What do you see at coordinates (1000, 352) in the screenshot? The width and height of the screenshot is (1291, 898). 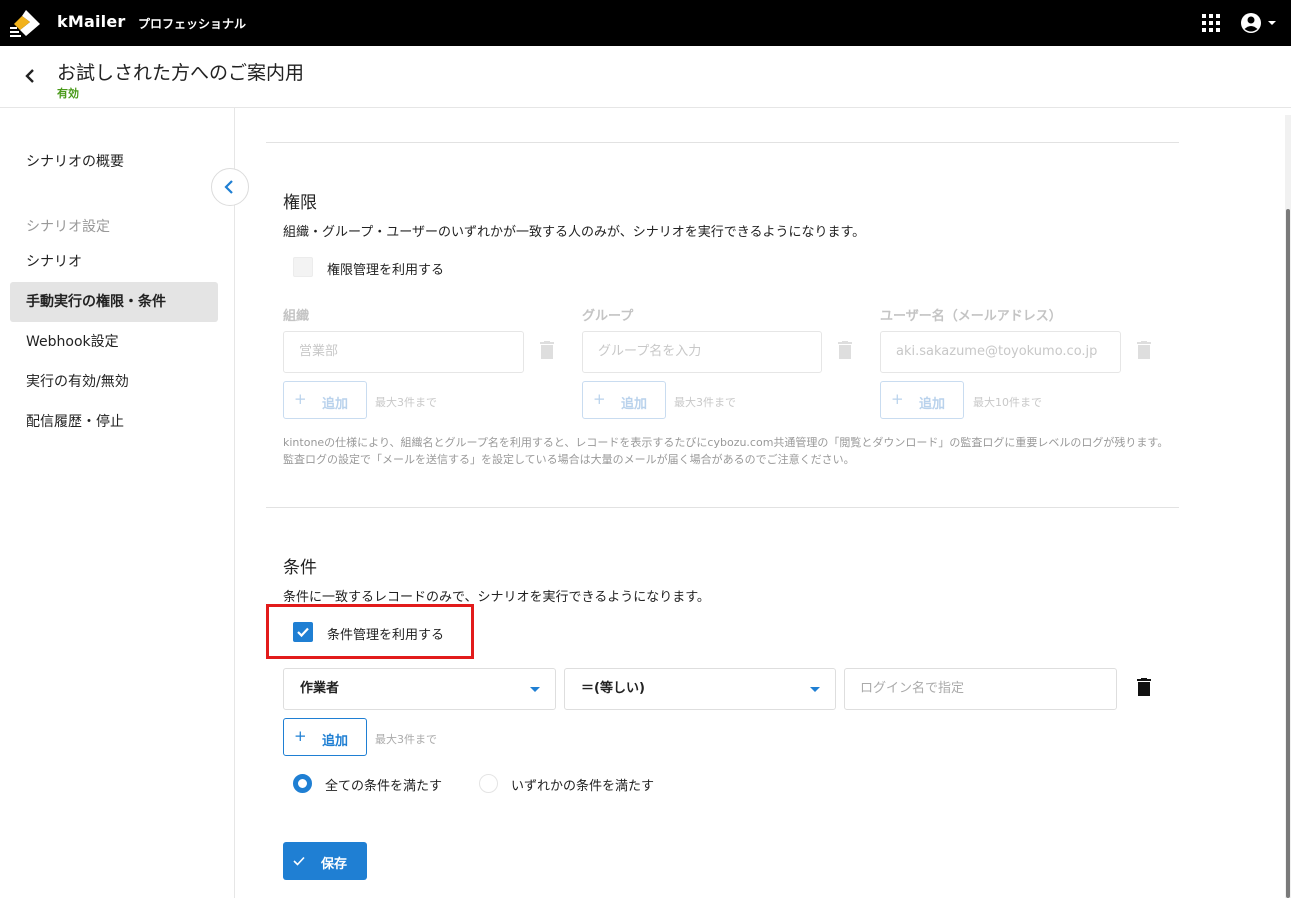 I see `user-email-input: aki.sakazume@toyokumo.co.jp` at bounding box center [1000, 352].